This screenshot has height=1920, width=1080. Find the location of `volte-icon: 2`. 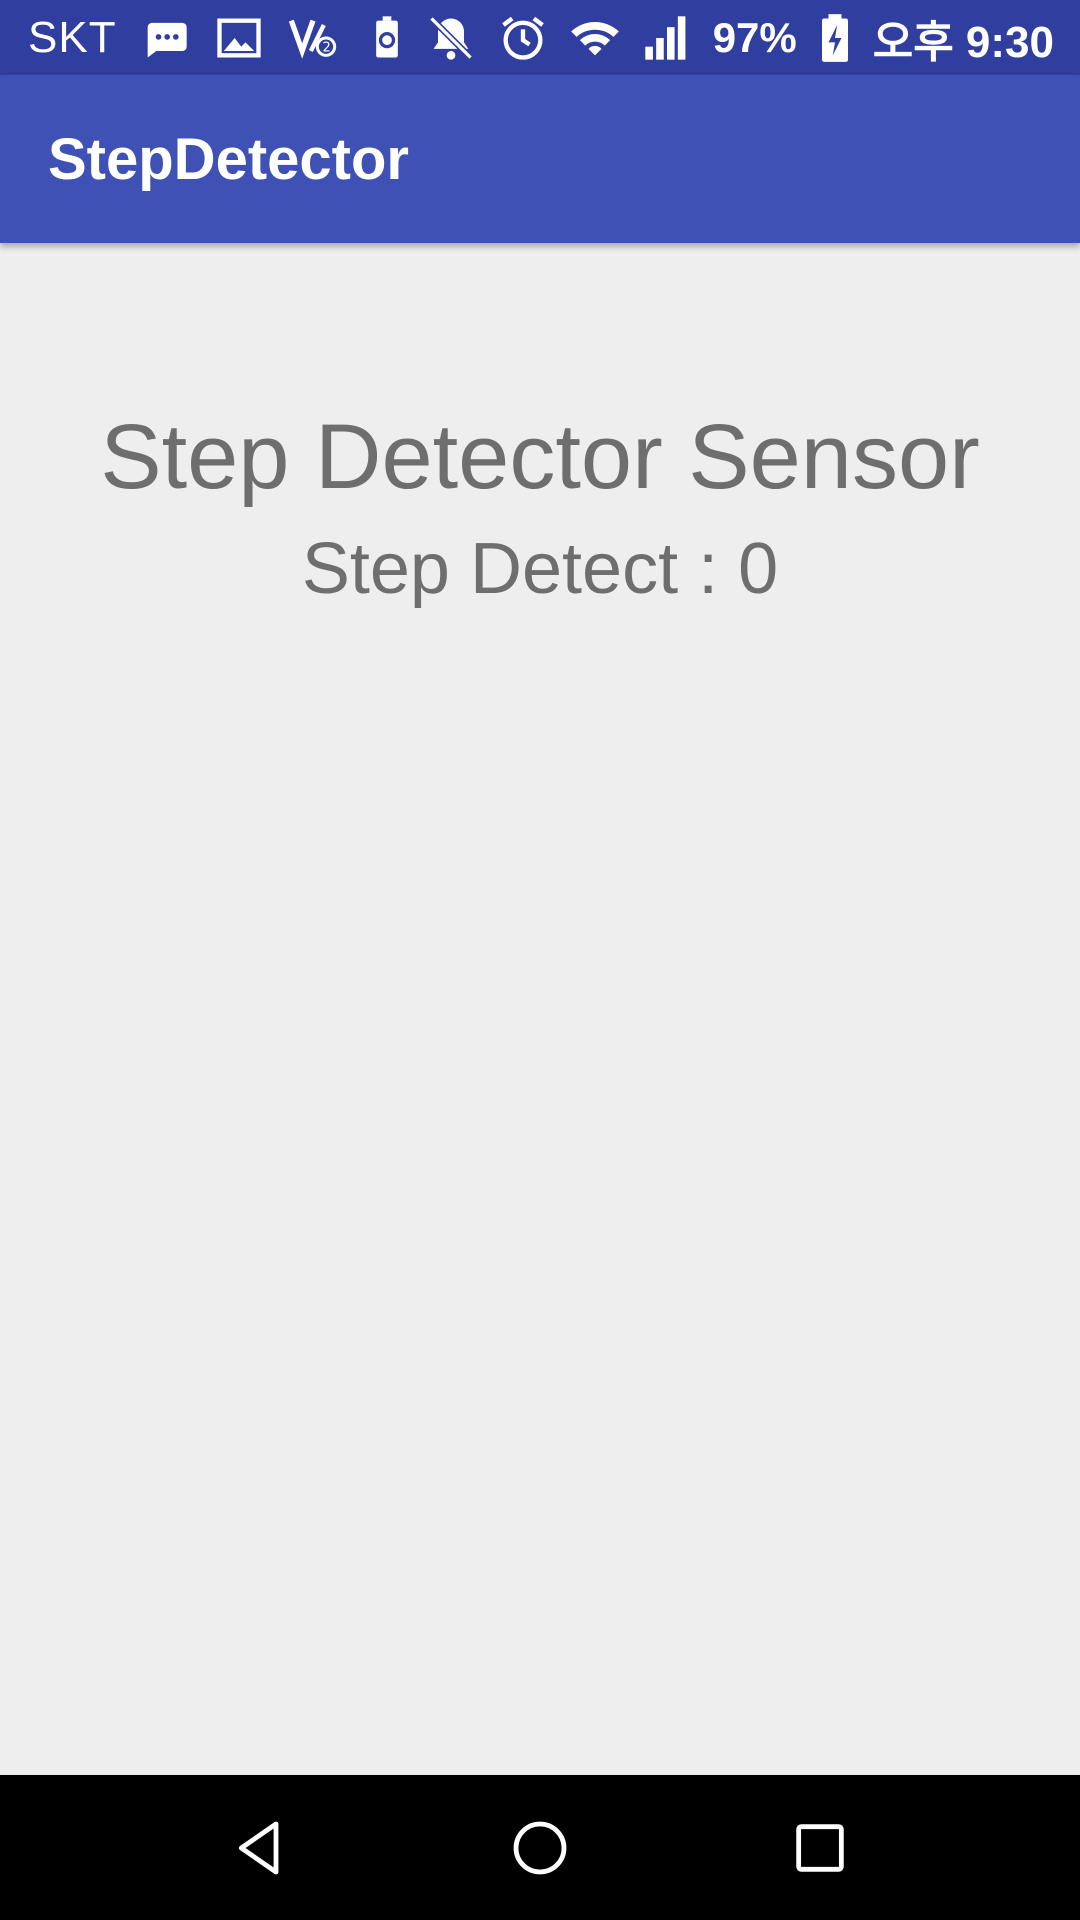

volte-icon: 2 is located at coordinates (313, 38).